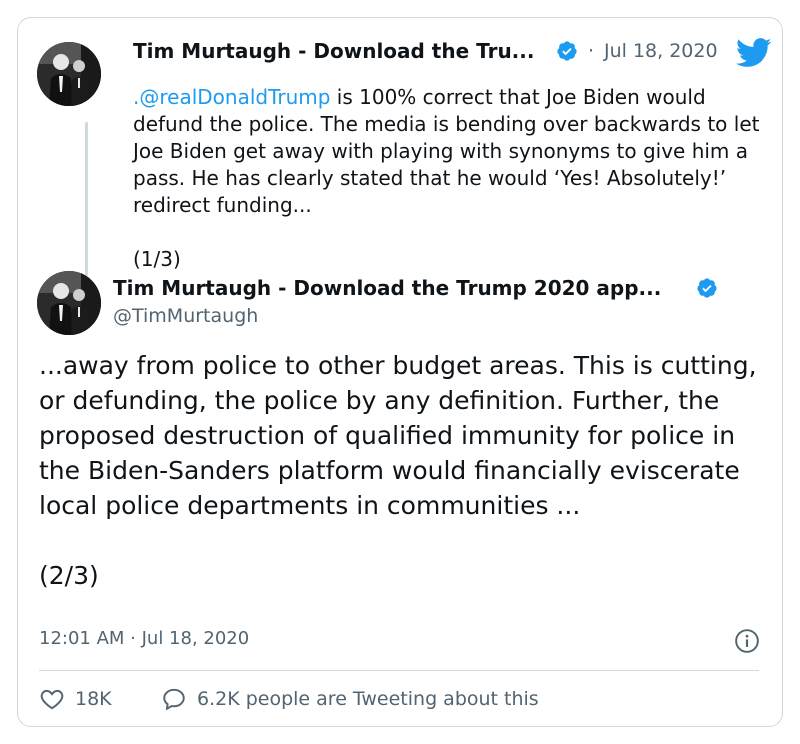  Describe the element at coordinates (661, 51) in the screenshot. I see `quoted-date: Jul 18, 2020` at that location.